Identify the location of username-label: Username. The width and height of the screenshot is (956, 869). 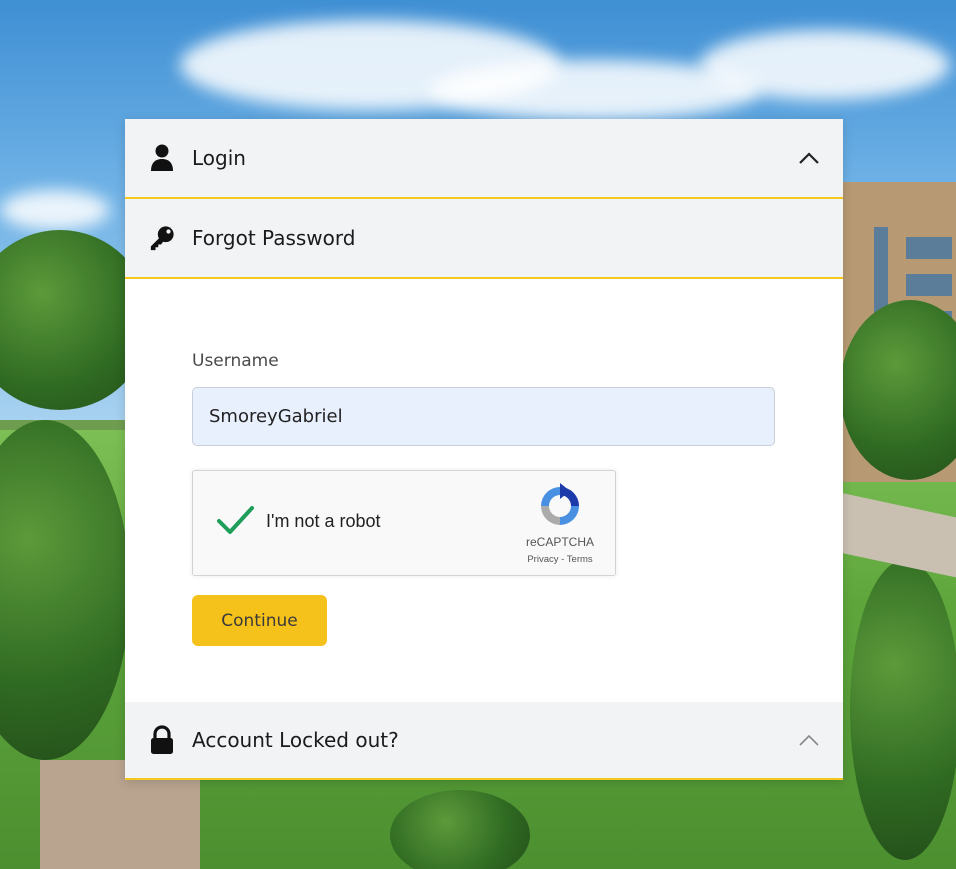
(235, 361).